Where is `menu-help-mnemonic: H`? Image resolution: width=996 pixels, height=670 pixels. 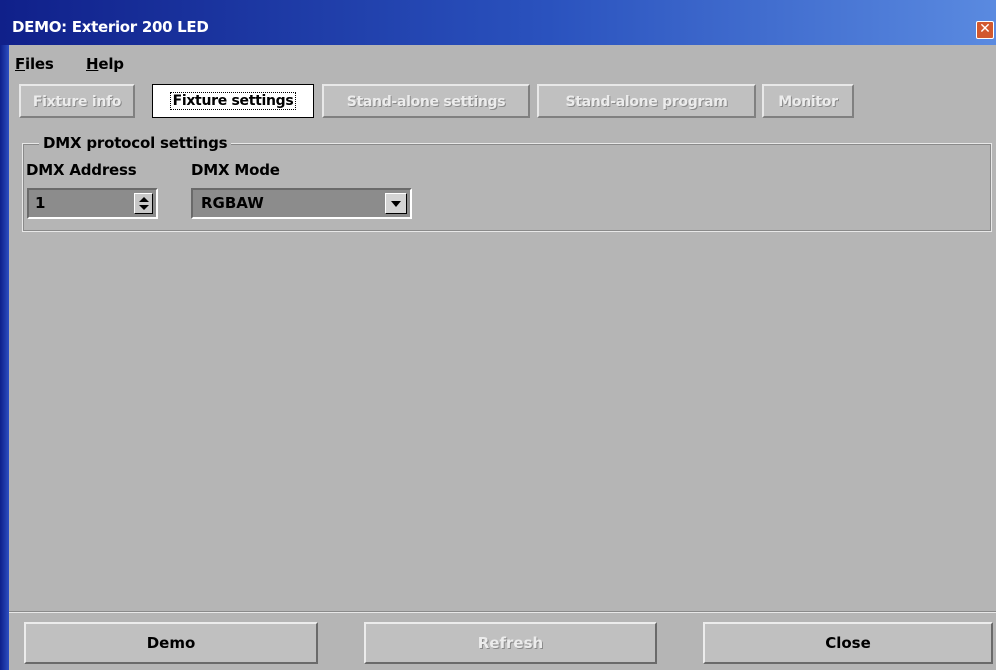
menu-help-mnemonic: H is located at coordinates (92, 64).